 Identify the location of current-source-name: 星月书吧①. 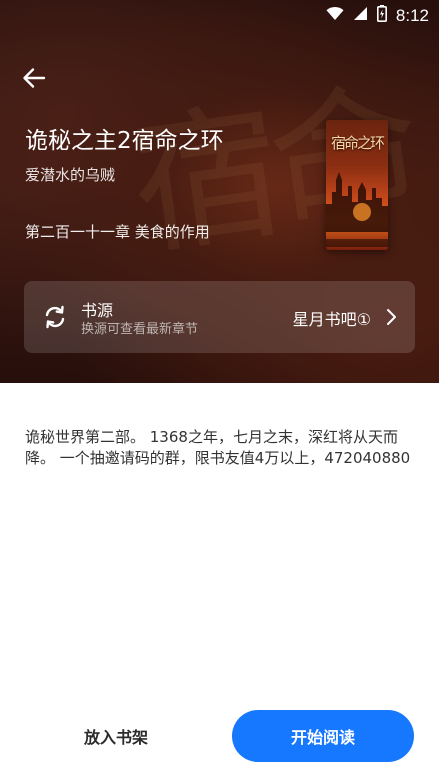
(331, 319).